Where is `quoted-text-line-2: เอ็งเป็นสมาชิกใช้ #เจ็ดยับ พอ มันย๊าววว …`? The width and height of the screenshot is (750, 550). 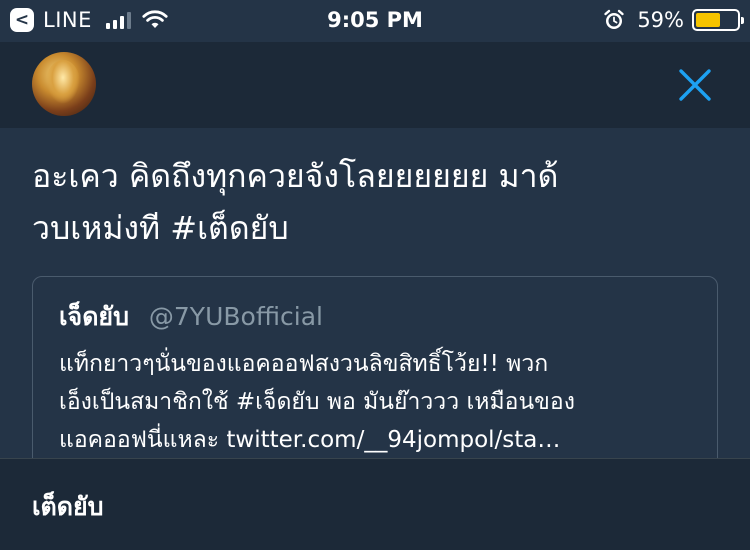 quoted-text-line-2: เอ็งเป็นสมาชิกใช้ #เจ็ดยับ พอ มันย๊าววว … is located at coordinates (317, 402).